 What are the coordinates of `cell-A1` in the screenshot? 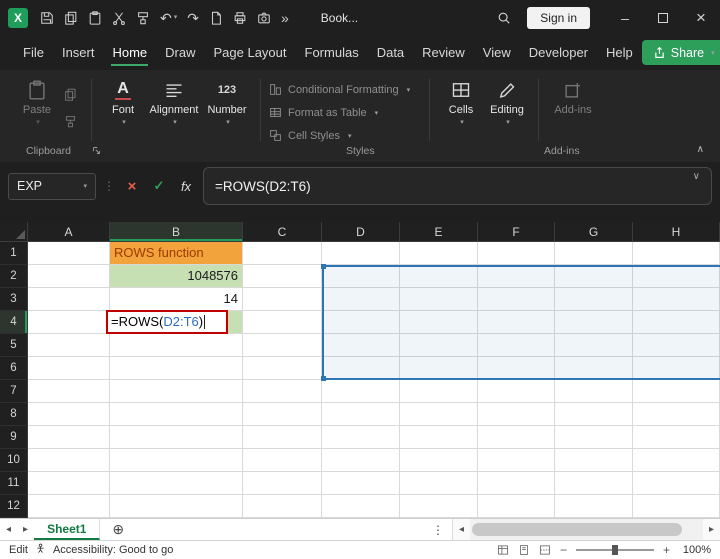 It's located at (69, 253).